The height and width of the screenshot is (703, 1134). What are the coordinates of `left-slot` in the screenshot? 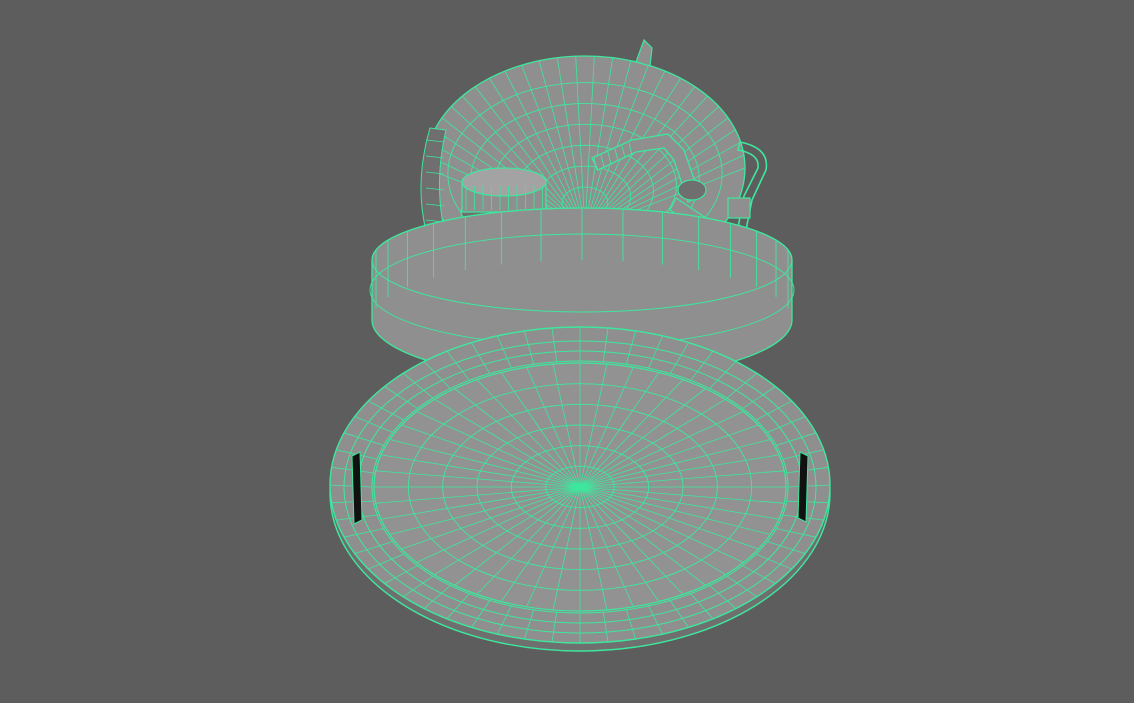 It's located at (357, 488).